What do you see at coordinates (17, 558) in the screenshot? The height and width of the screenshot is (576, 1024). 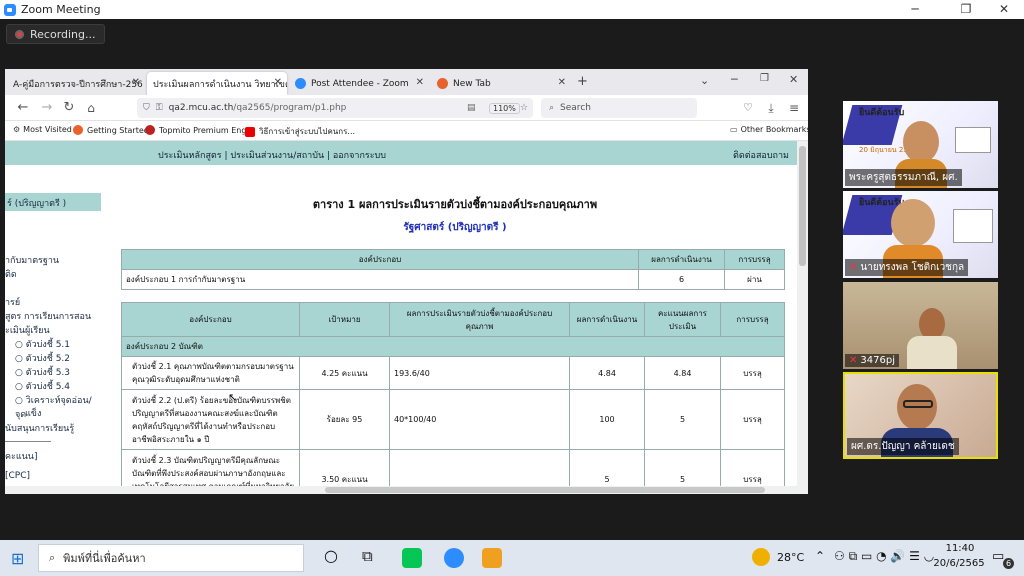 I see `windows-start-icon: ⊞` at bounding box center [17, 558].